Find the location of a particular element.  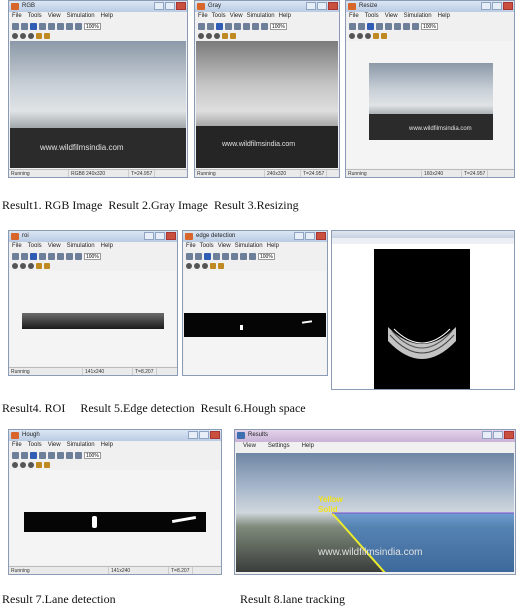

titlebar: RGB is located at coordinates (98, 6).